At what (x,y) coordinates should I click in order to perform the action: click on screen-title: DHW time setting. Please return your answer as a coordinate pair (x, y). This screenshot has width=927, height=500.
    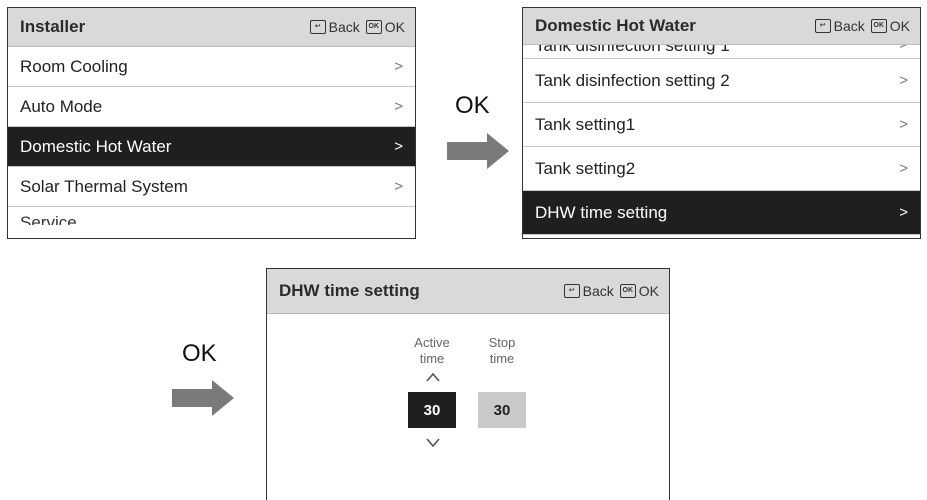
    Looking at the image, I should click on (349, 290).